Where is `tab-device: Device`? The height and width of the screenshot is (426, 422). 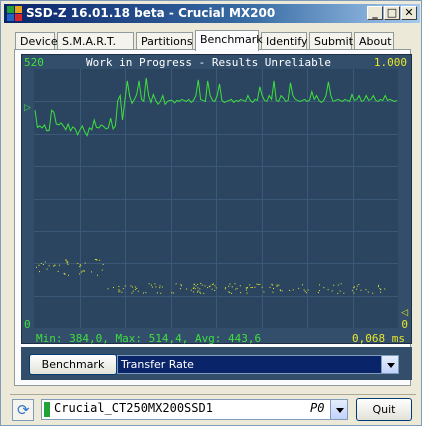
tab-device: Device is located at coordinates (36, 41).